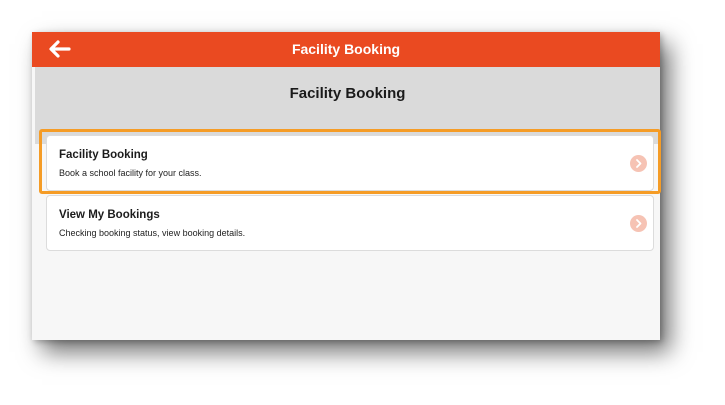 The width and height of the screenshot is (725, 405). What do you see at coordinates (130, 173) in the screenshot?
I see `menu-item-description: Book a school facility for your class.` at bounding box center [130, 173].